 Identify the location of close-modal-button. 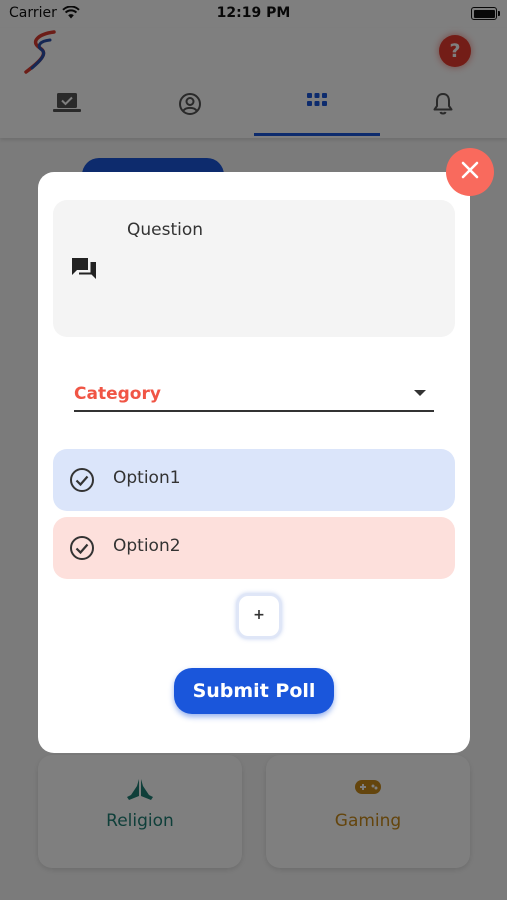
(470, 172).